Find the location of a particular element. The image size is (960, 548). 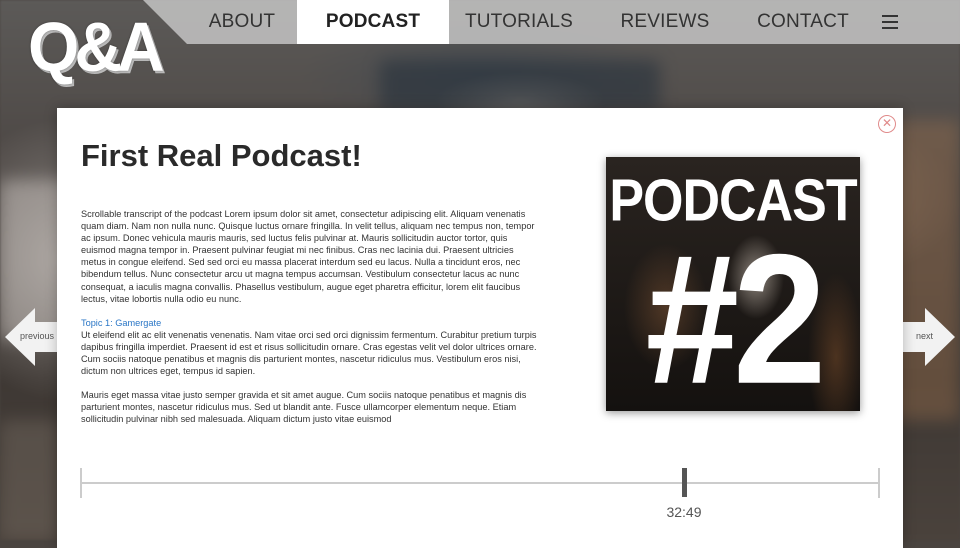

scrubber-handle is located at coordinates (684, 482).